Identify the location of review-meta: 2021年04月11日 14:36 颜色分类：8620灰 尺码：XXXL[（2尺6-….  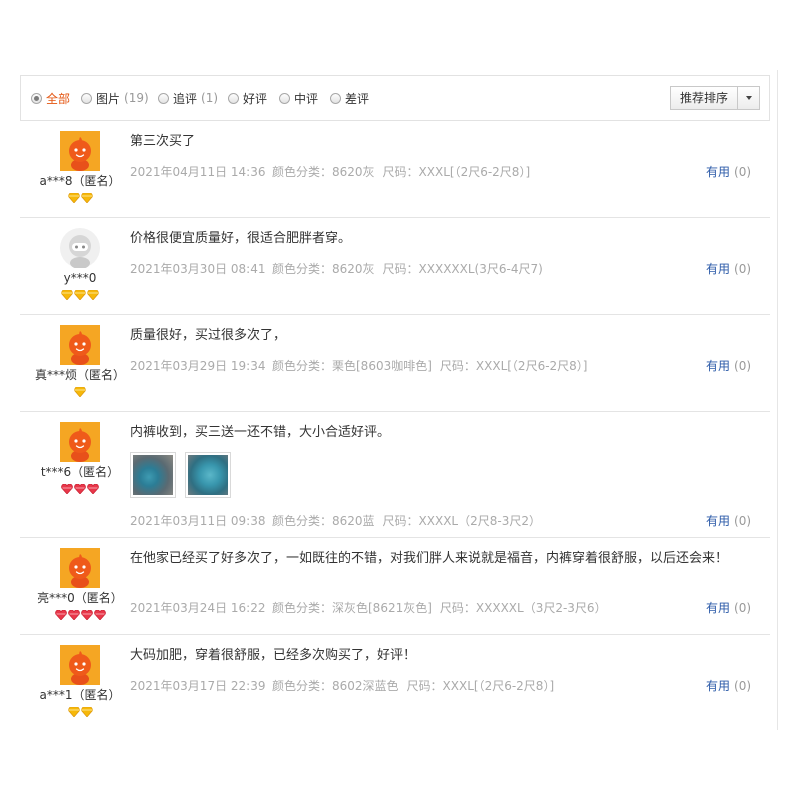
(330, 171).